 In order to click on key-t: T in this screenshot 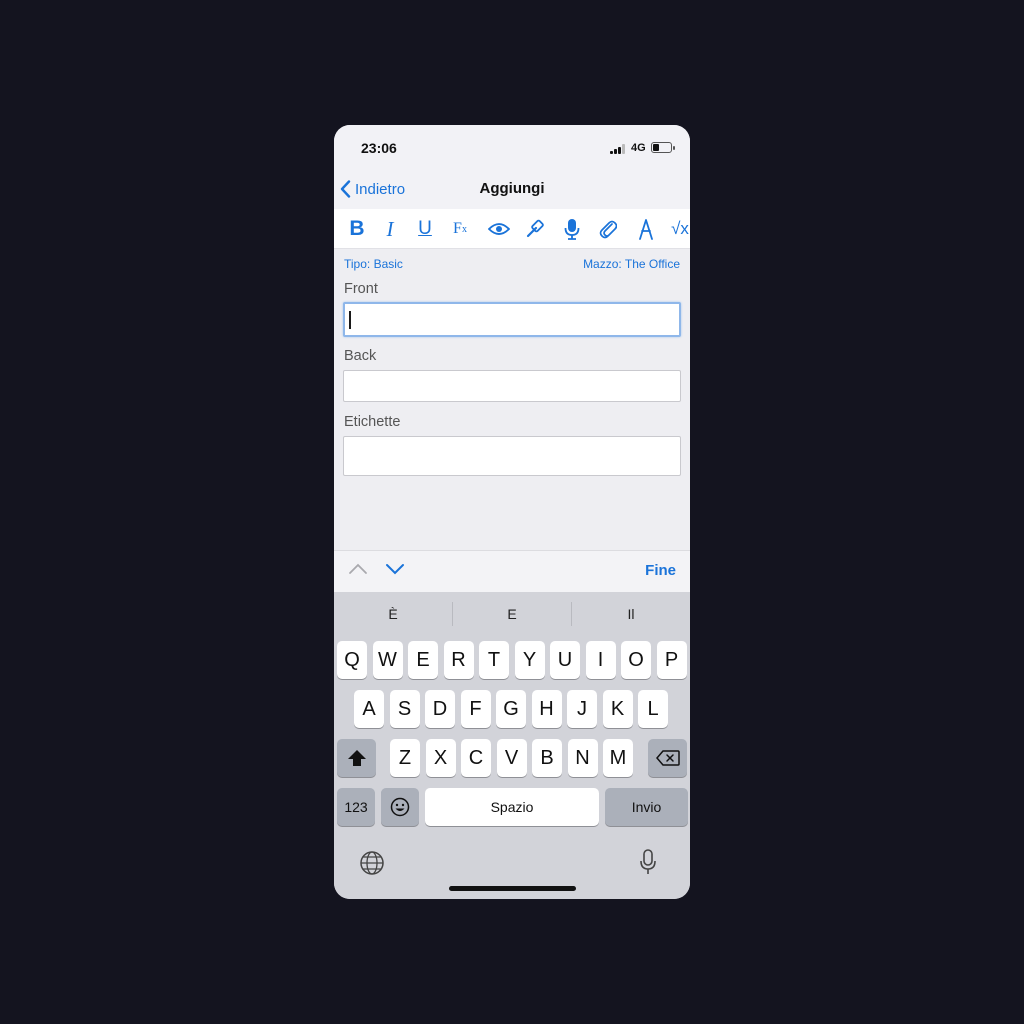, I will do `click(494, 660)`.